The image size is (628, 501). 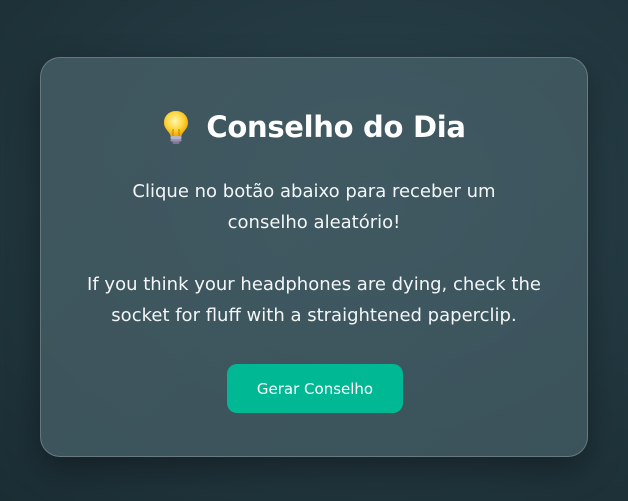 I want to click on generate-advice-button: Gerar Conselho, so click(x=315, y=388).